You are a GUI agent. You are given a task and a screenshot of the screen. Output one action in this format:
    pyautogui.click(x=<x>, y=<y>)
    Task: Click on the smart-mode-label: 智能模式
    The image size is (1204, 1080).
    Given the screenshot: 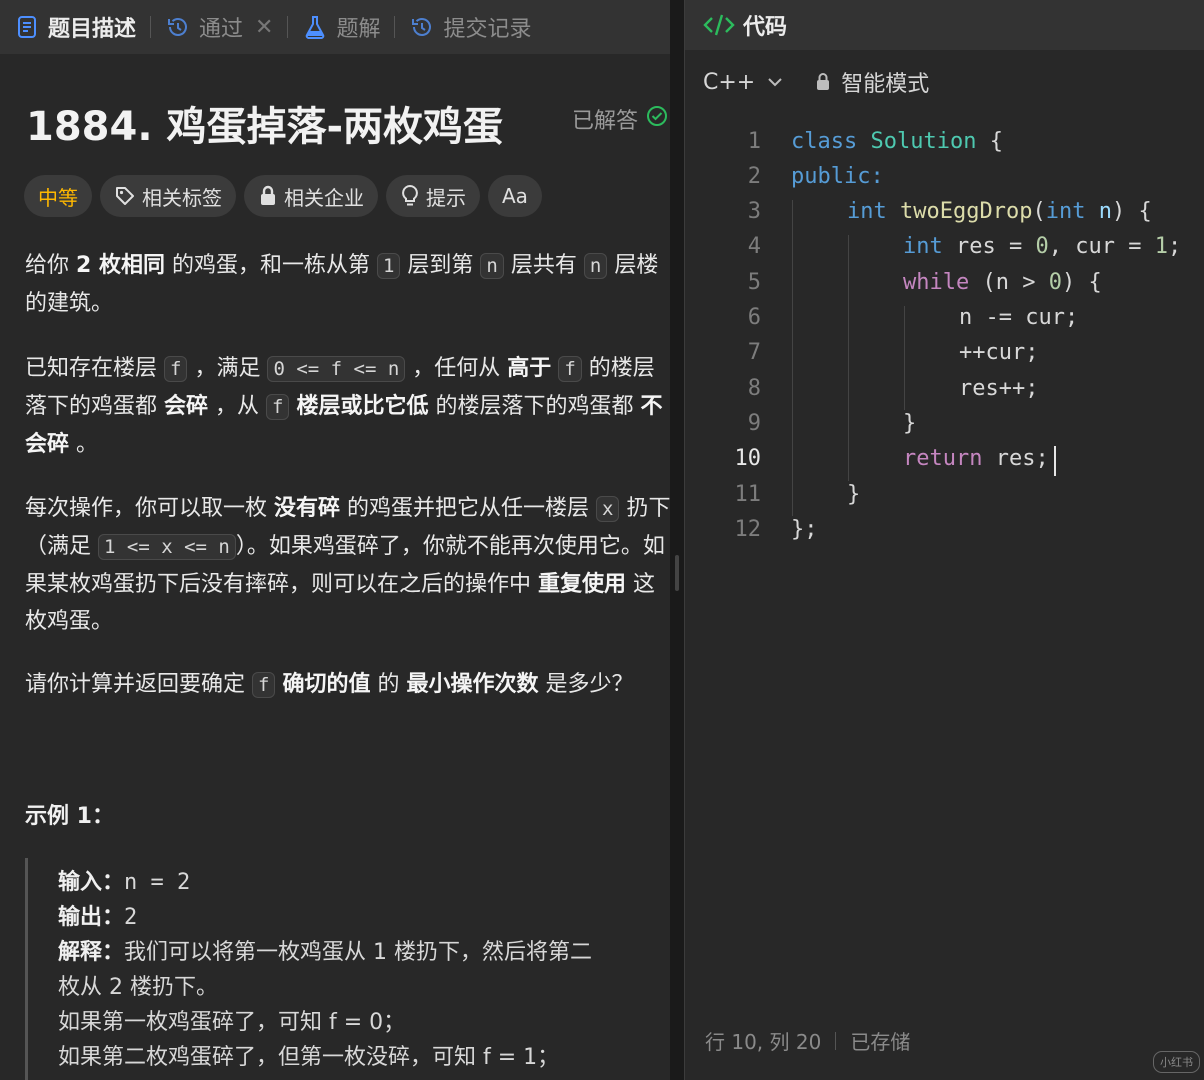 What is the action you would take?
    pyautogui.click(x=885, y=82)
    